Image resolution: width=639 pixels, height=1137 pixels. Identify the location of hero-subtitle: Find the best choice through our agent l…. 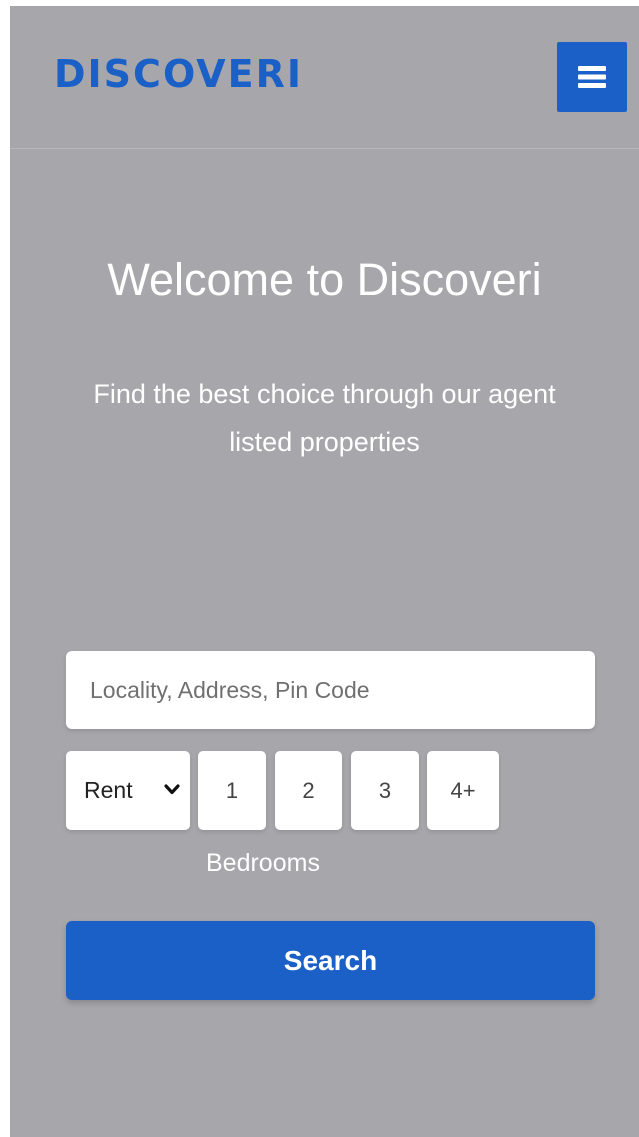
(324, 418).